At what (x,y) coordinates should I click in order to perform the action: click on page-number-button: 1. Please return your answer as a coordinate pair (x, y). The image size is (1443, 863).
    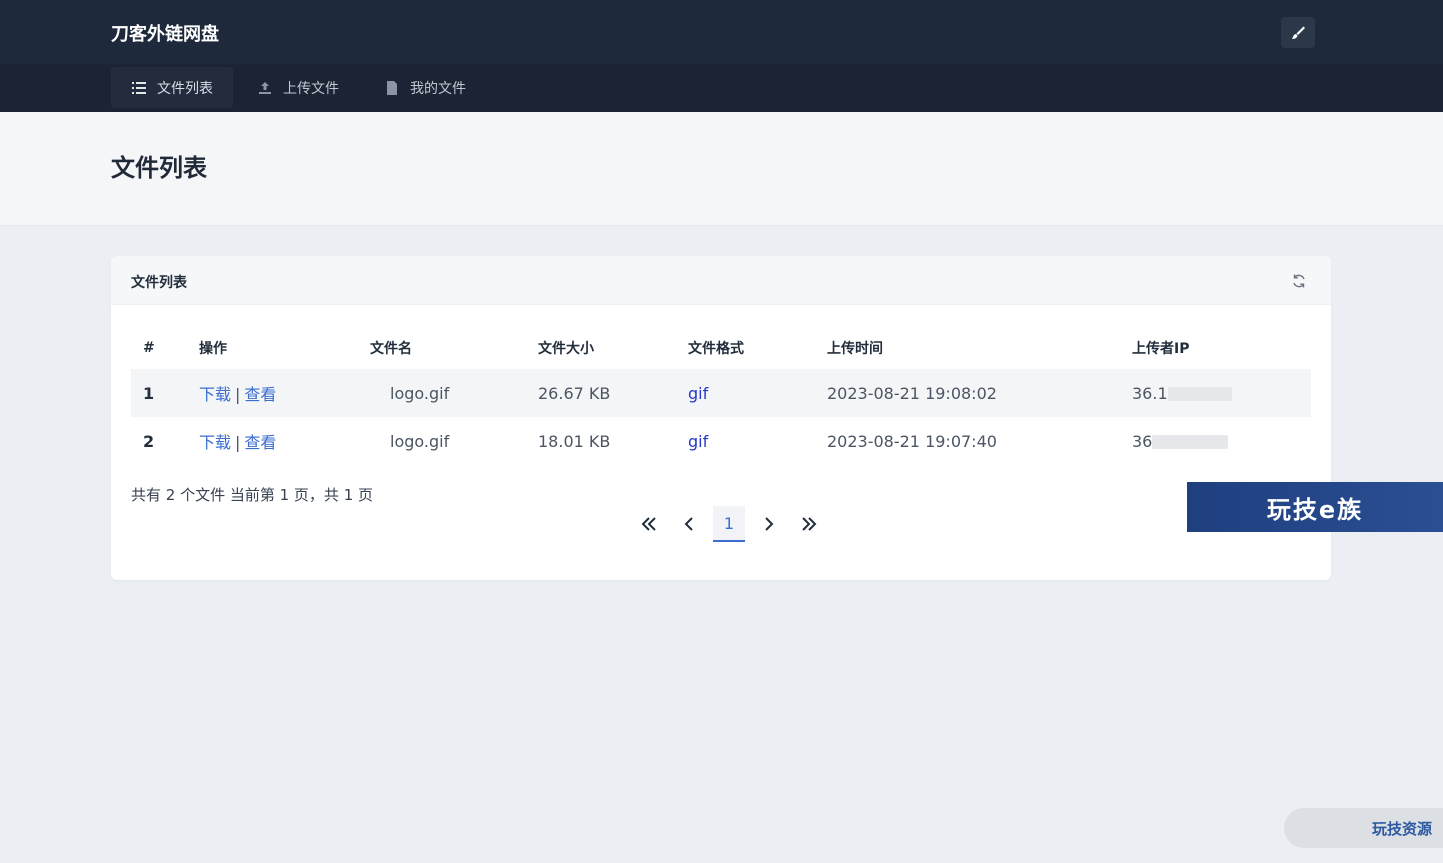
    Looking at the image, I should click on (729, 524).